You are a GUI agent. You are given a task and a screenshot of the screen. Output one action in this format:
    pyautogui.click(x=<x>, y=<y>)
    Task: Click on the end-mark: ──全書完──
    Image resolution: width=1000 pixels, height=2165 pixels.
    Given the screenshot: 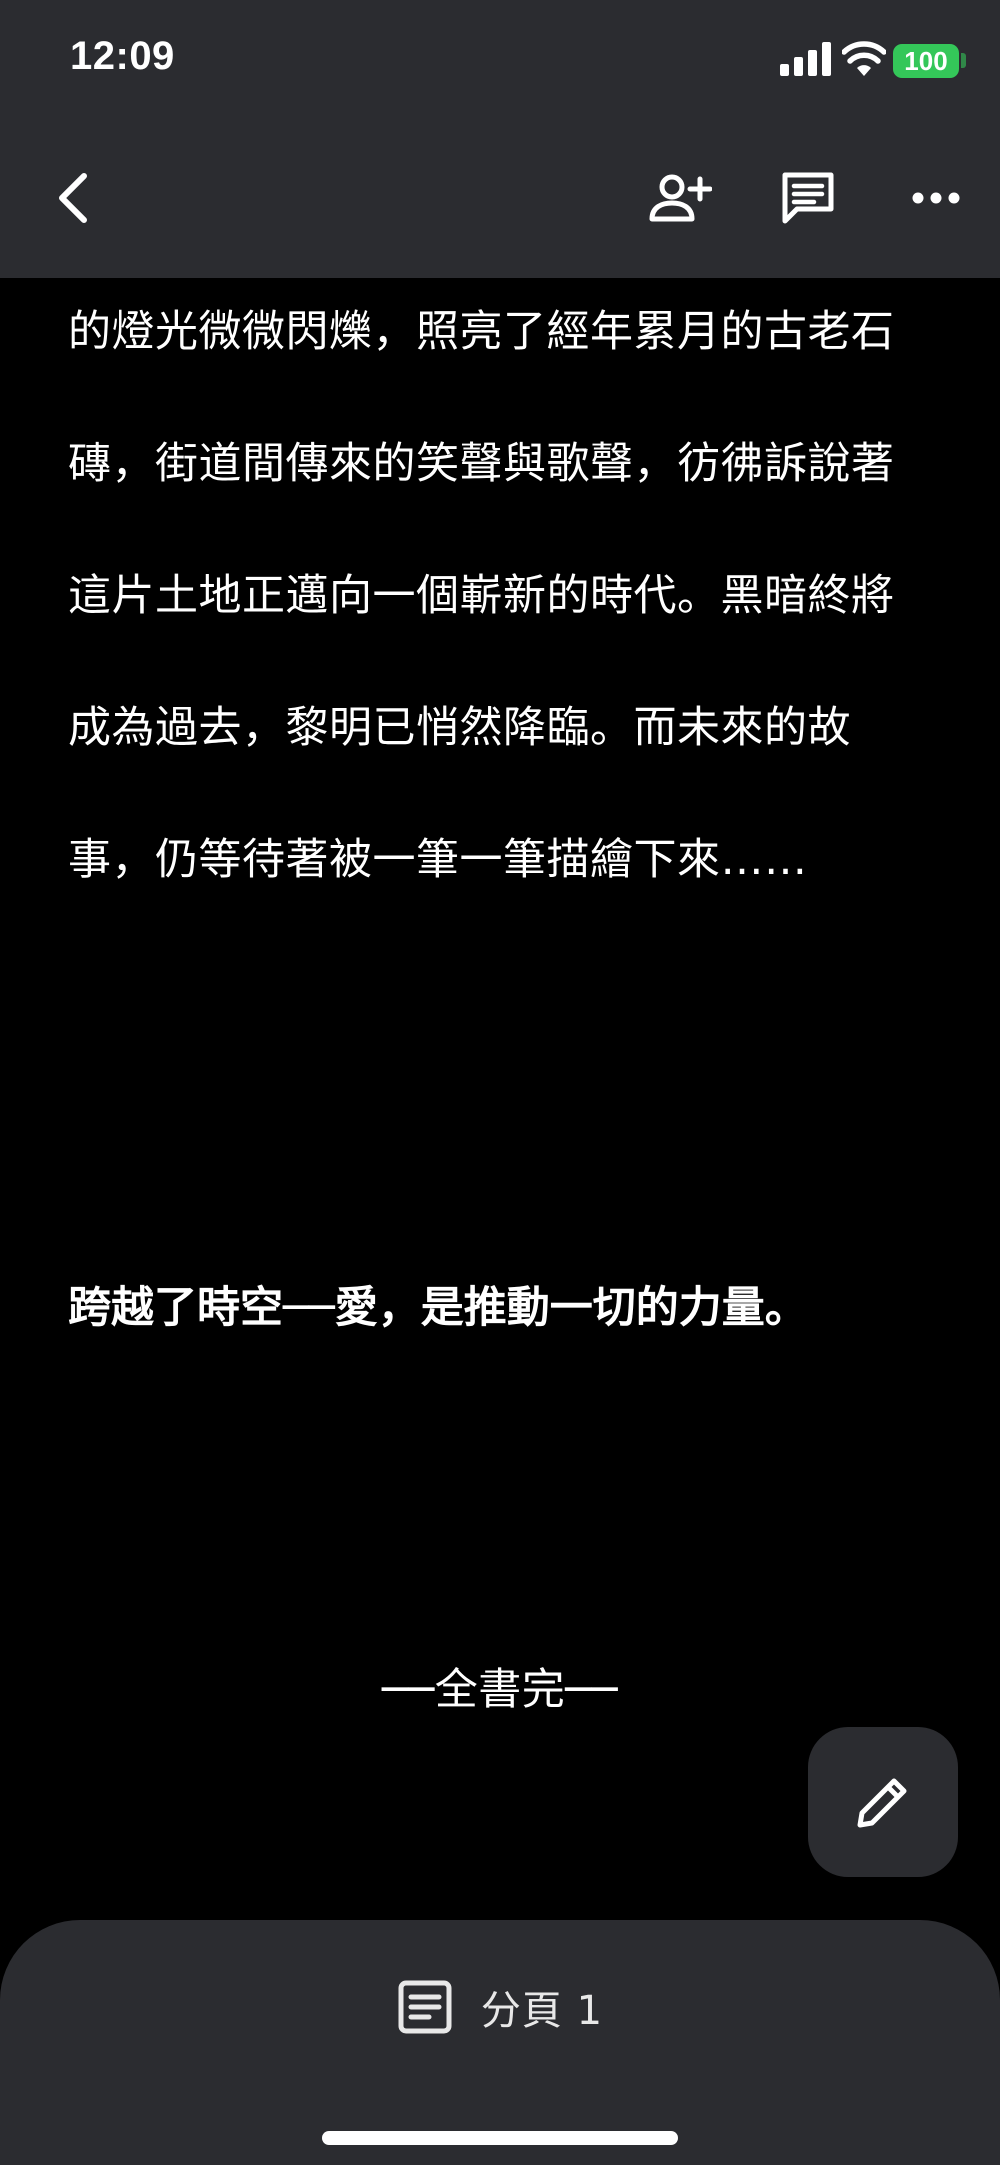 What is the action you would take?
    pyautogui.click(x=500, y=1690)
    